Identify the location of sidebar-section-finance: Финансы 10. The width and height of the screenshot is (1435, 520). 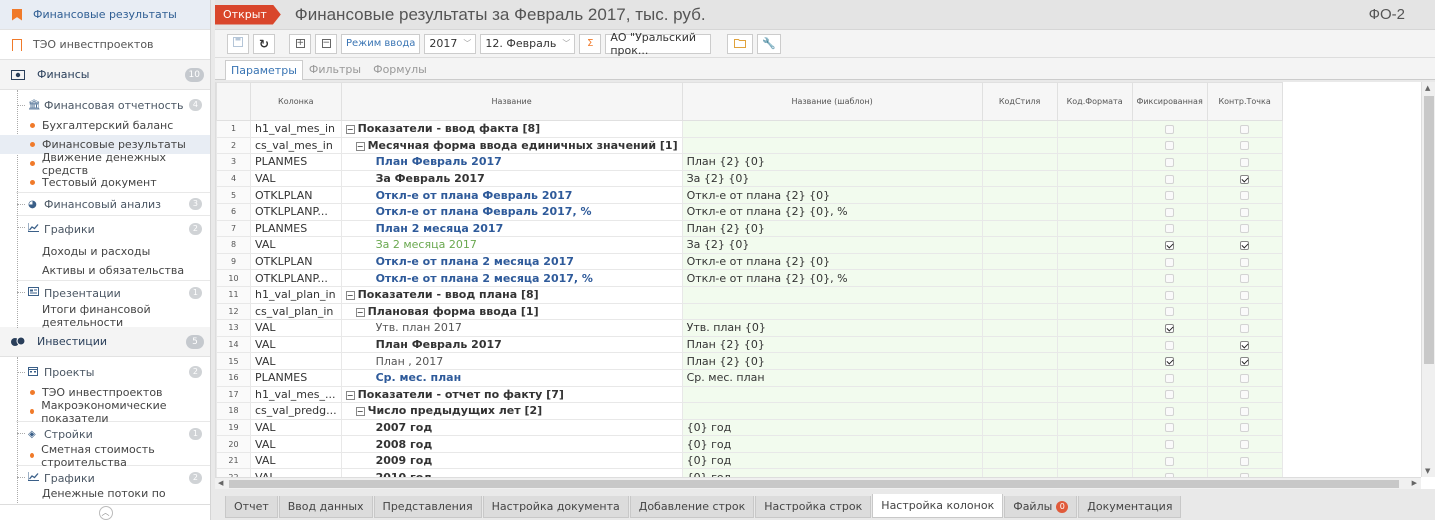
(105, 75).